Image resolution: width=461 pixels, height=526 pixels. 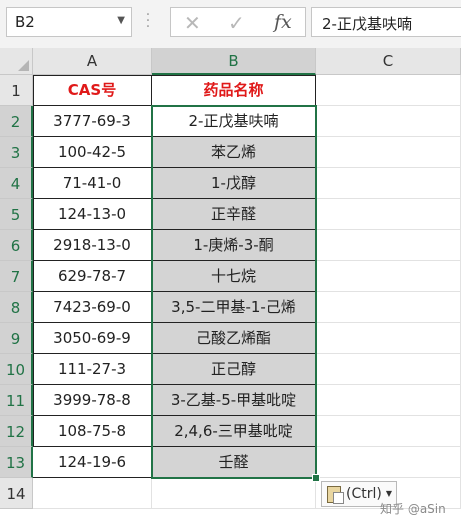 I want to click on row-number: 3, so click(x=15, y=153).